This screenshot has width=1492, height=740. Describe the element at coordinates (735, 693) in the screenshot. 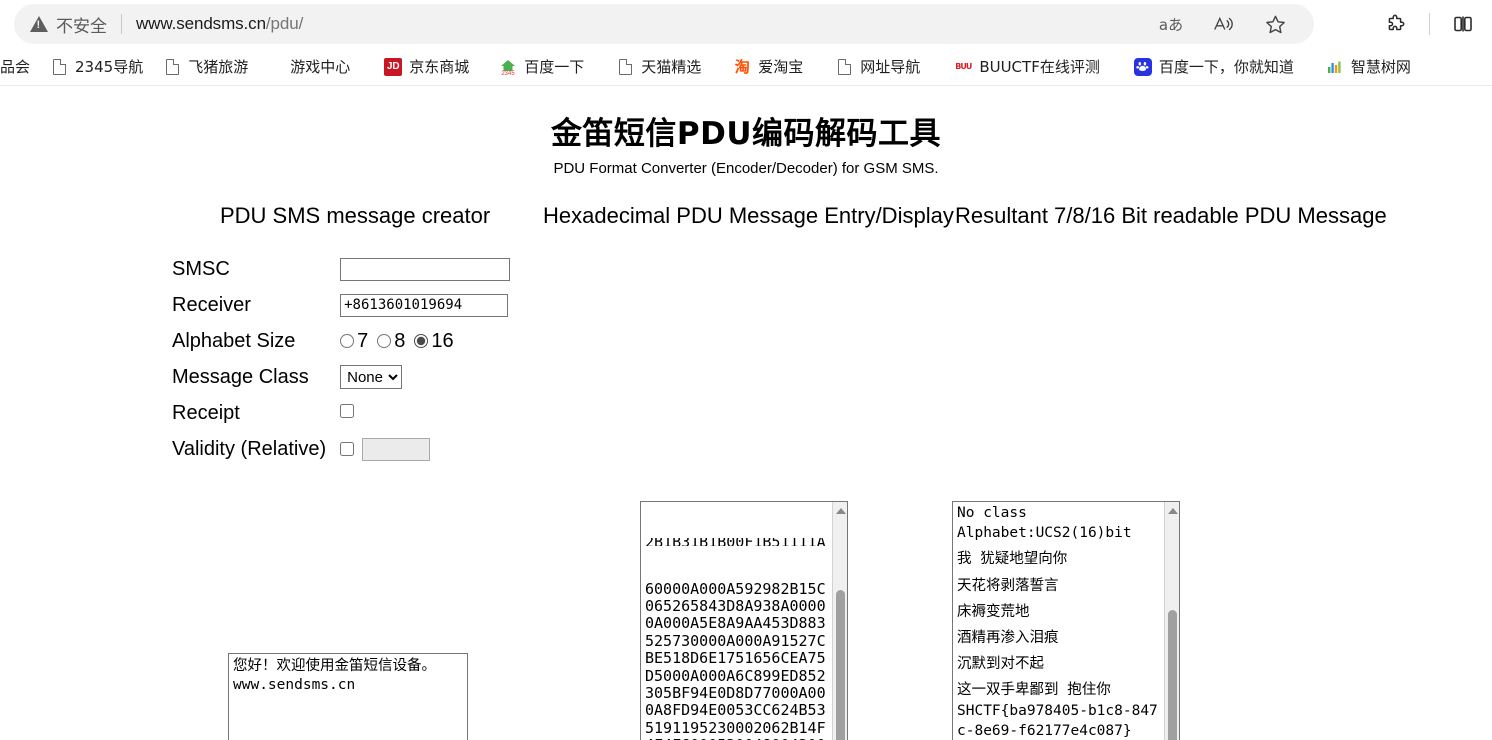

I see `hex-pdu-line: 305BF94E0D8D77000A00` at that location.